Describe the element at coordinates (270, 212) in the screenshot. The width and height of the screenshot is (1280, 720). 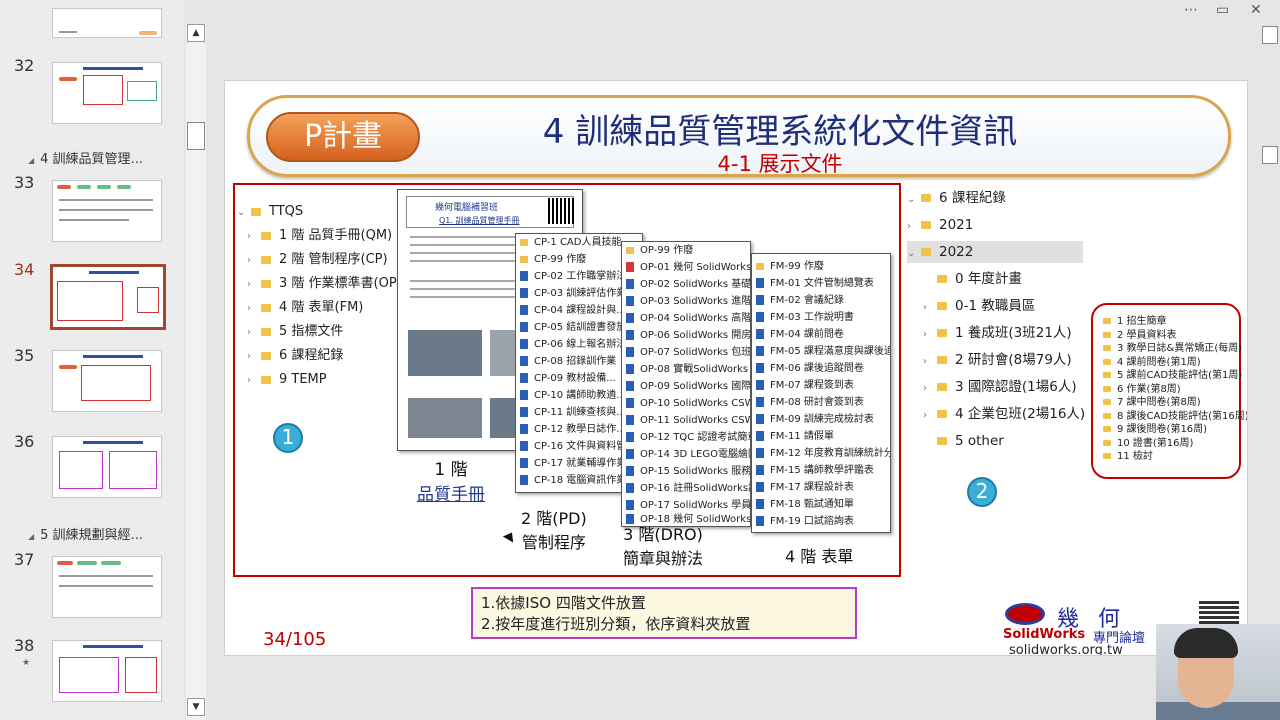
I see `tree-root: ⌄ TTQS` at that location.